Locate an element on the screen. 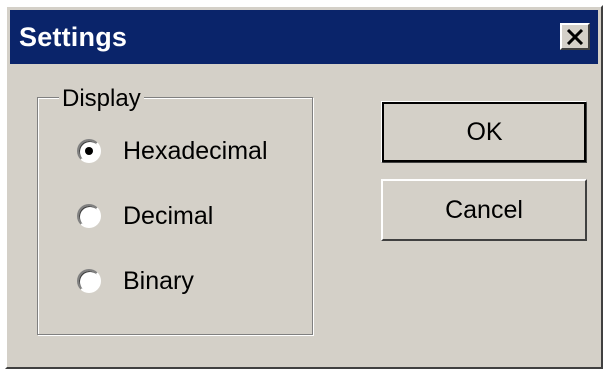  close-button is located at coordinates (575, 36).